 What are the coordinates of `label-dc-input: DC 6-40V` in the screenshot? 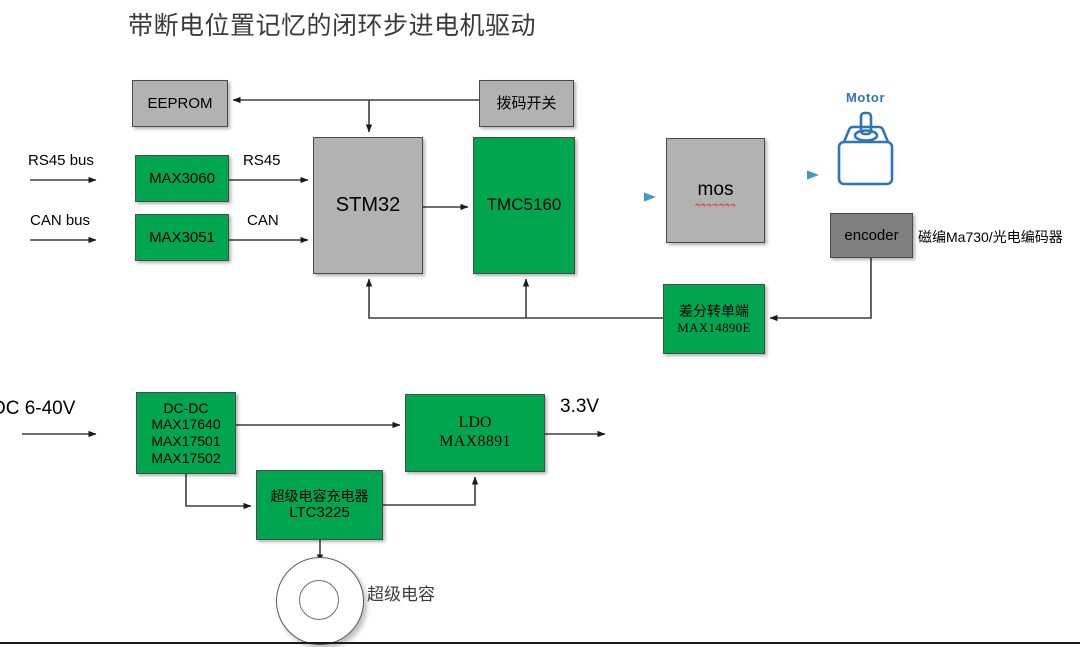 It's located at (38, 408).